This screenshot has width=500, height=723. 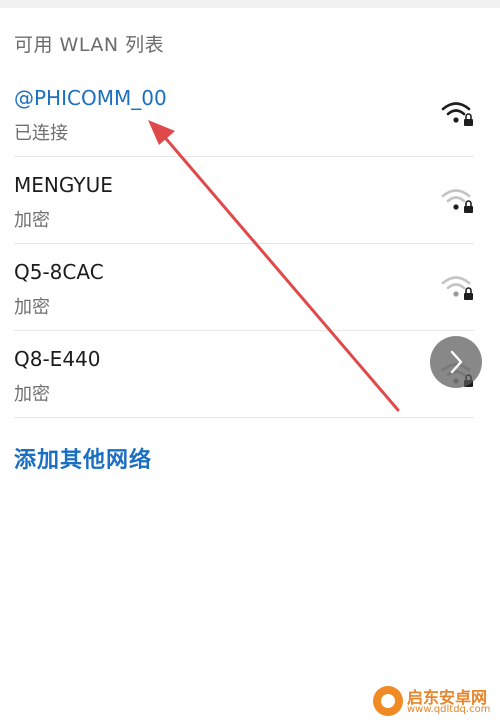 What do you see at coordinates (449, 709) in the screenshot?
I see `watermark-url: www.qdltdq.com` at bounding box center [449, 709].